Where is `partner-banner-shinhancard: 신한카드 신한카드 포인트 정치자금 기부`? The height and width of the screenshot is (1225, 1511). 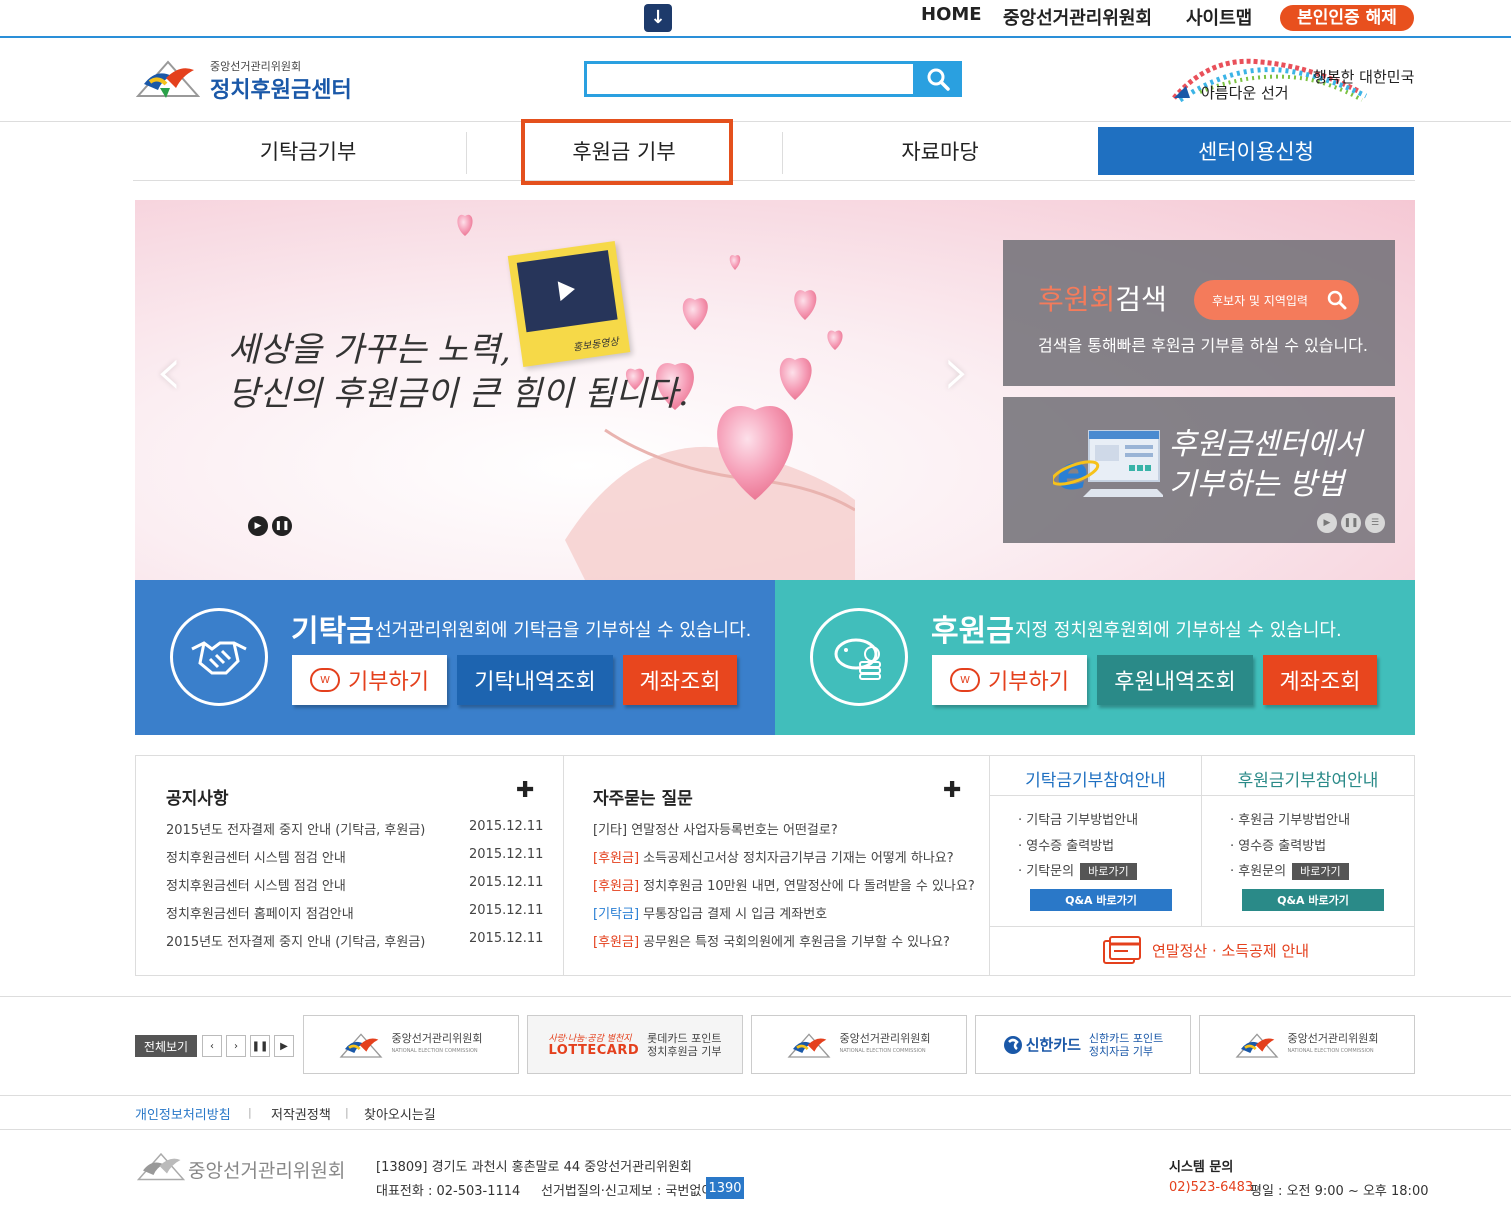 partner-banner-shinhancard: 신한카드 신한카드 포인트 정치자금 기부 is located at coordinates (1083, 1044).